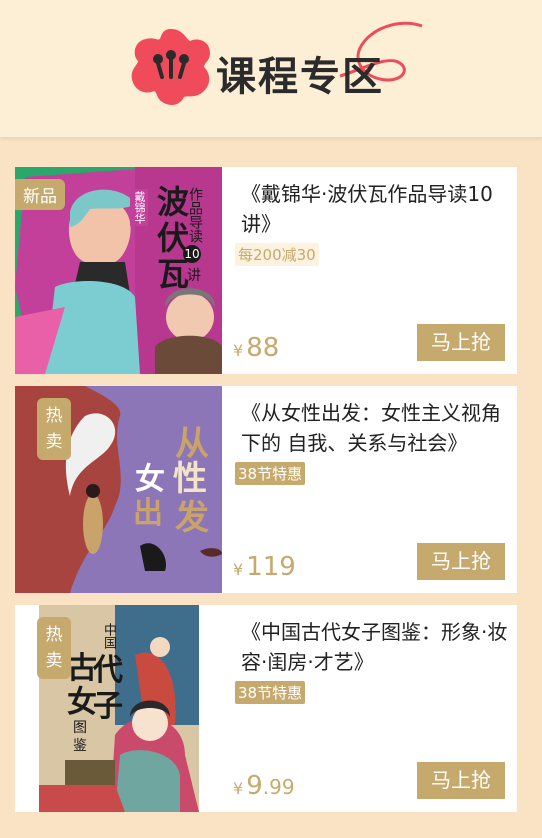 Image resolution: width=542 pixels, height=838 pixels. I want to click on price: ¥9.99, so click(264, 786).